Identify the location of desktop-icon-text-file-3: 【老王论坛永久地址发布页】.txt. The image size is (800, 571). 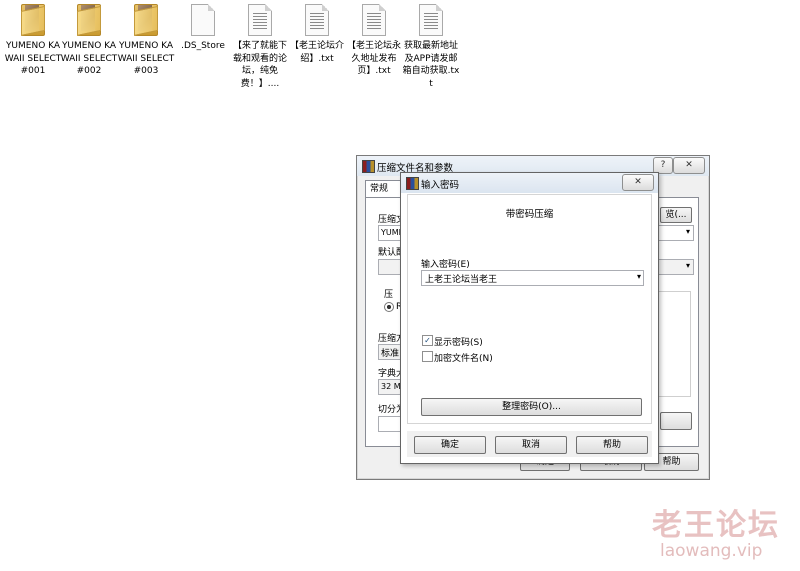
(374, 41).